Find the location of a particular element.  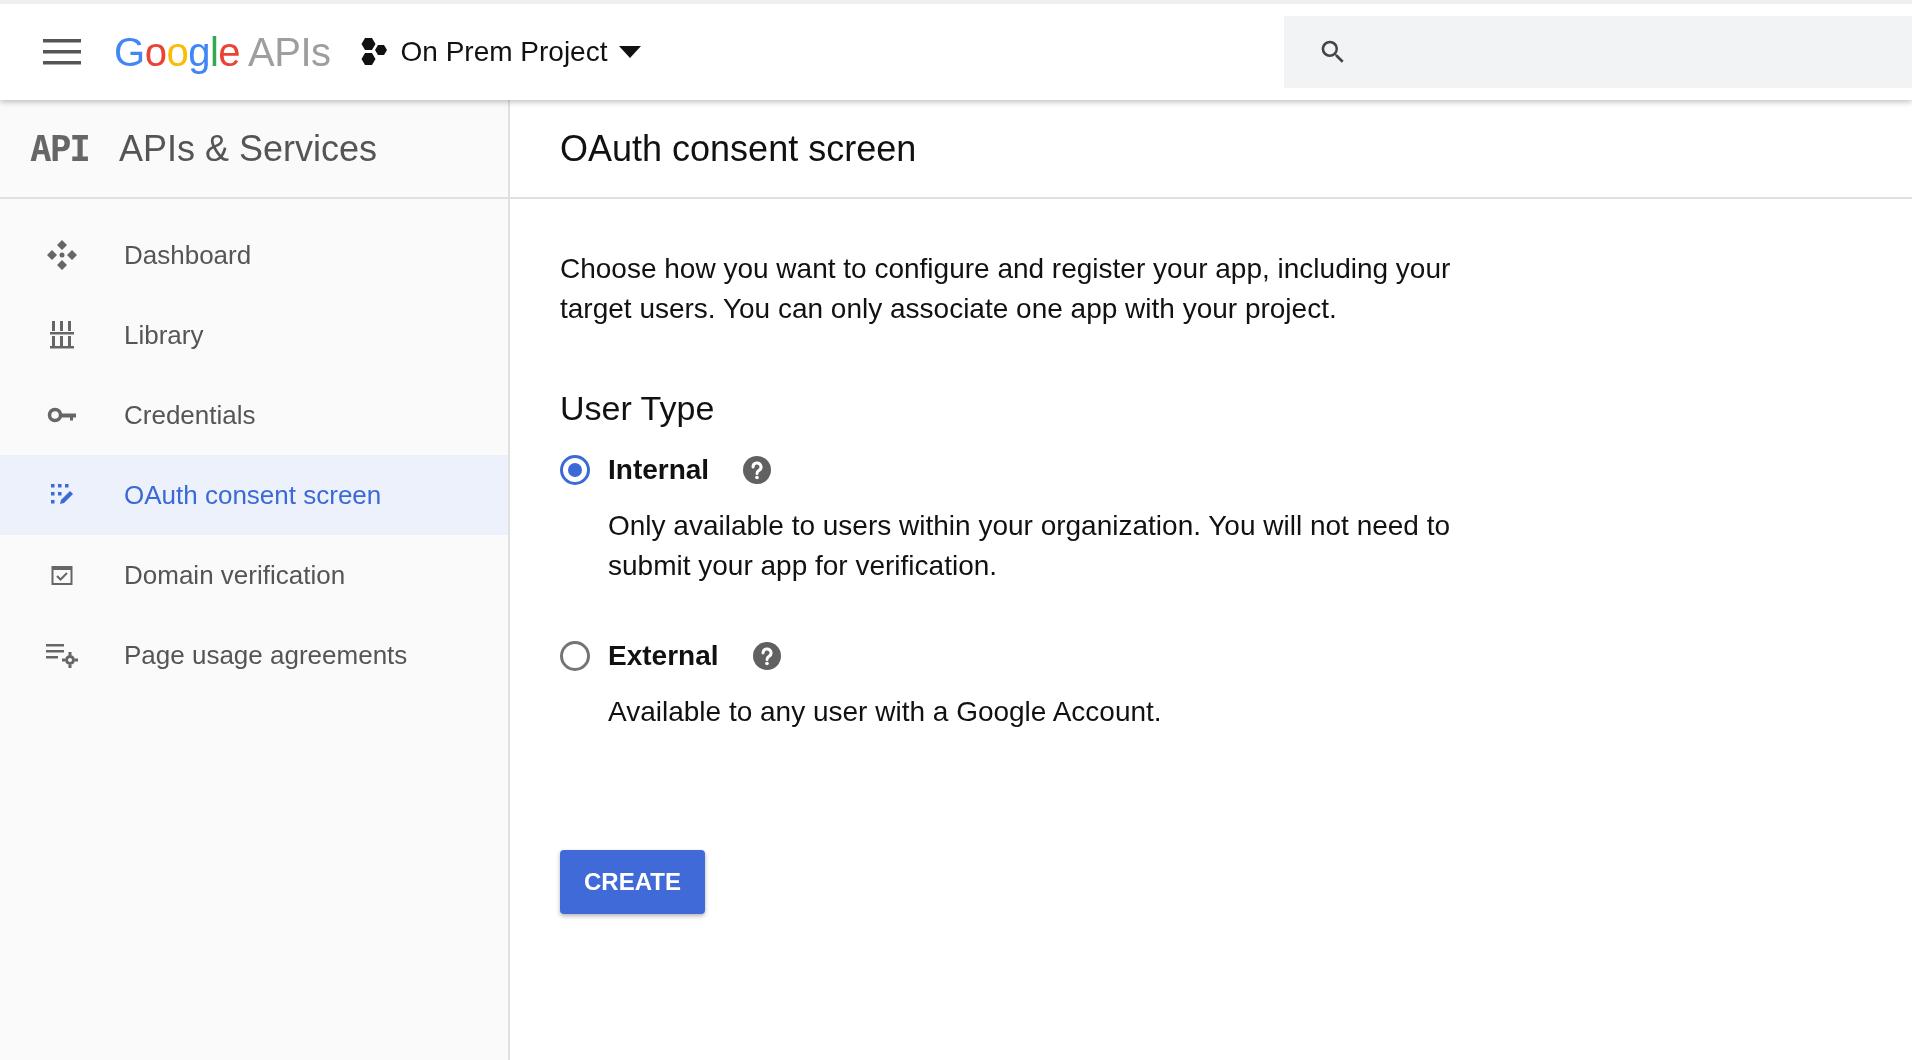

sidebar-item: Page usage agreements is located at coordinates (254, 655).